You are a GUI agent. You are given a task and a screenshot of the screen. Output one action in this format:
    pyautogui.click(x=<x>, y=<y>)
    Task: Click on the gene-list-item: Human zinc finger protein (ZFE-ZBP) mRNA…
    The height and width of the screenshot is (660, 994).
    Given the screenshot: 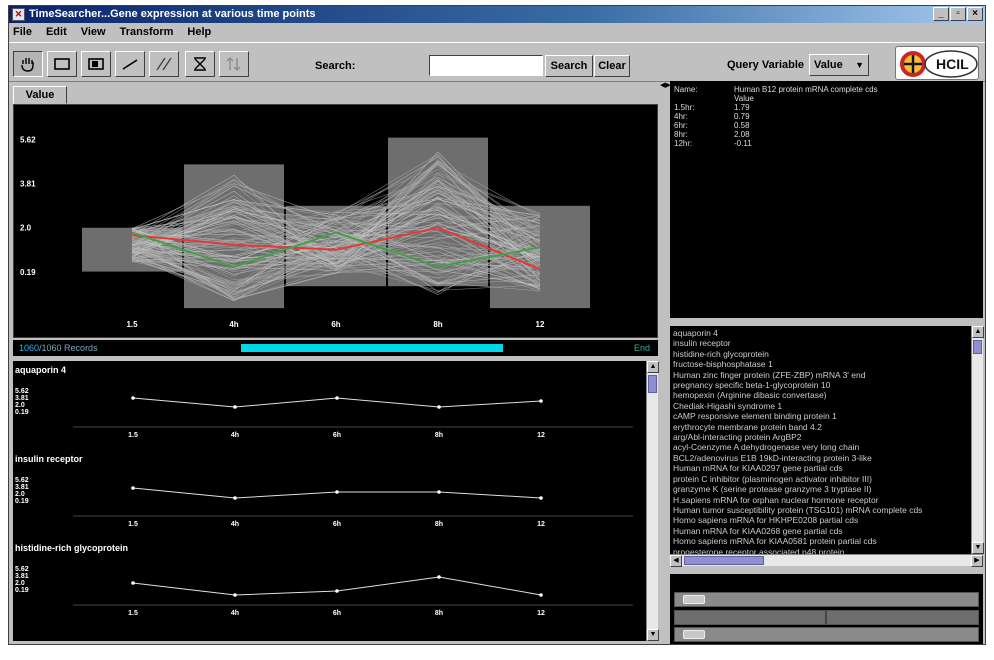 What is the action you would take?
    pyautogui.click(x=820, y=375)
    